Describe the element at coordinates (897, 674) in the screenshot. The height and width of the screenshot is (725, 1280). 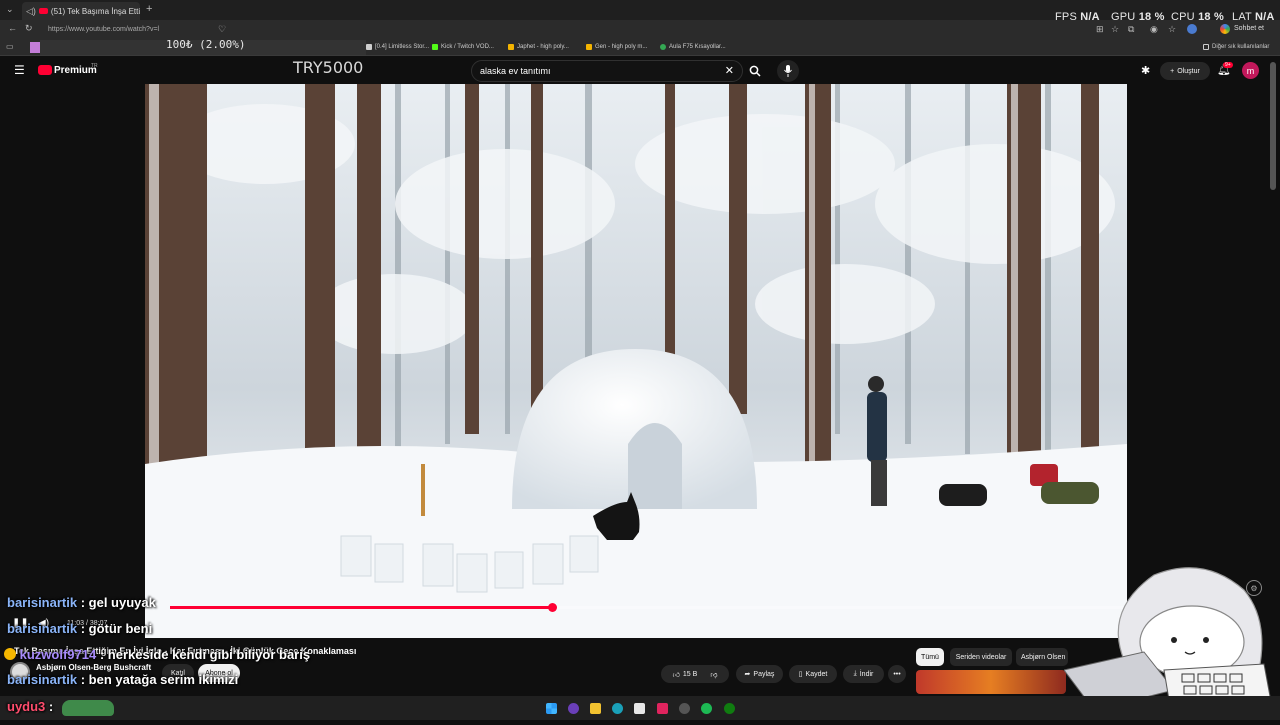
I see `more-actions-icon: •••` at that location.